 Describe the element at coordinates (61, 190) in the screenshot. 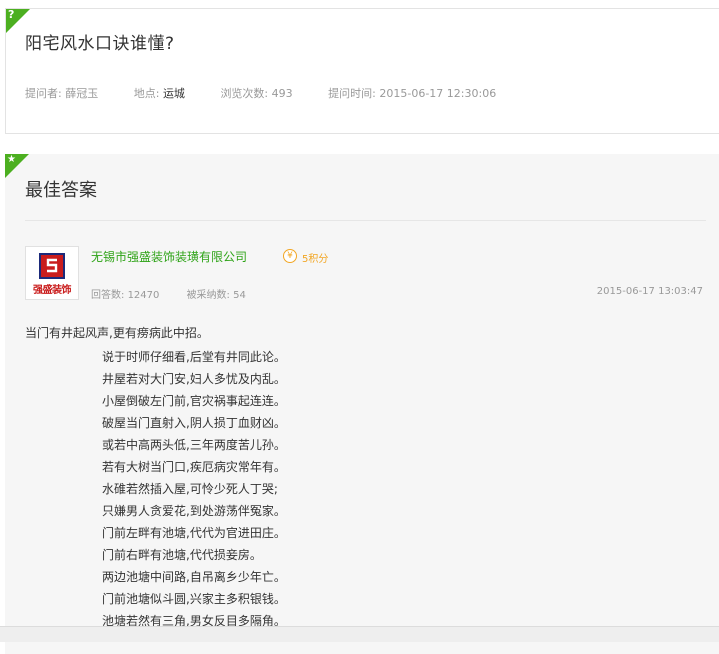

I see `best-answer-heading: 最佳答案` at that location.